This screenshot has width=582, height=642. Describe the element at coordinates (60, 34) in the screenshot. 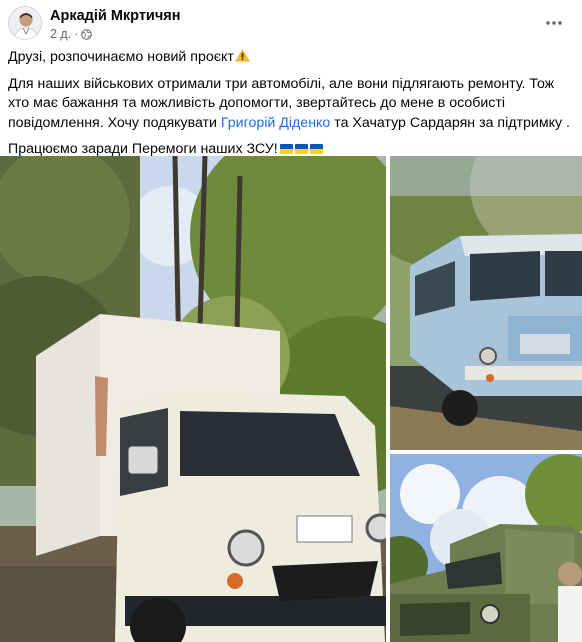

I see `post-time: 2 д.` at that location.